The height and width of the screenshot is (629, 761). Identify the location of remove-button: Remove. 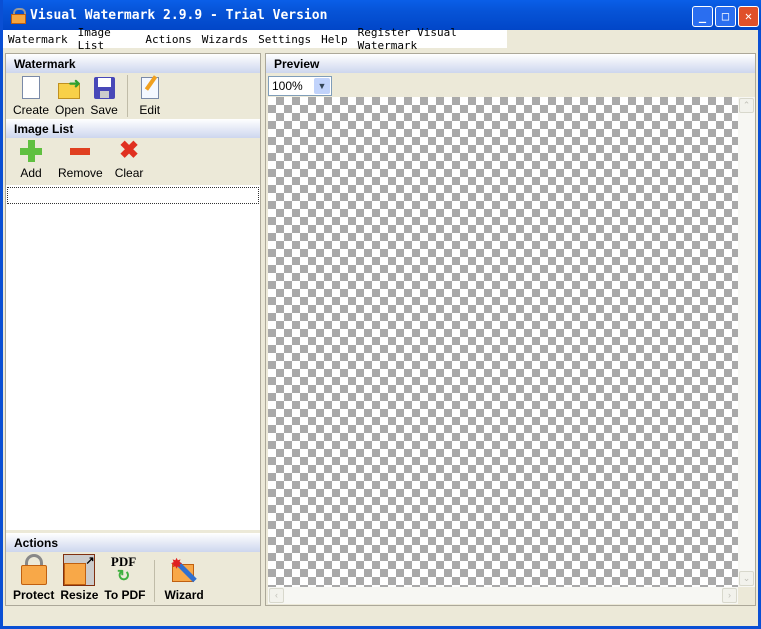
(80, 159).